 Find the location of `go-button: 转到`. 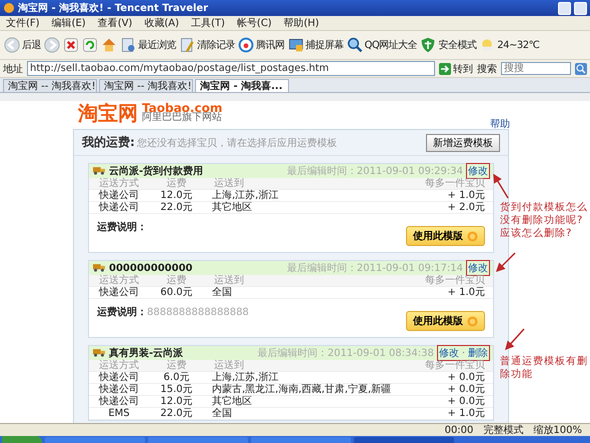

go-button: 转到 is located at coordinates (463, 69).